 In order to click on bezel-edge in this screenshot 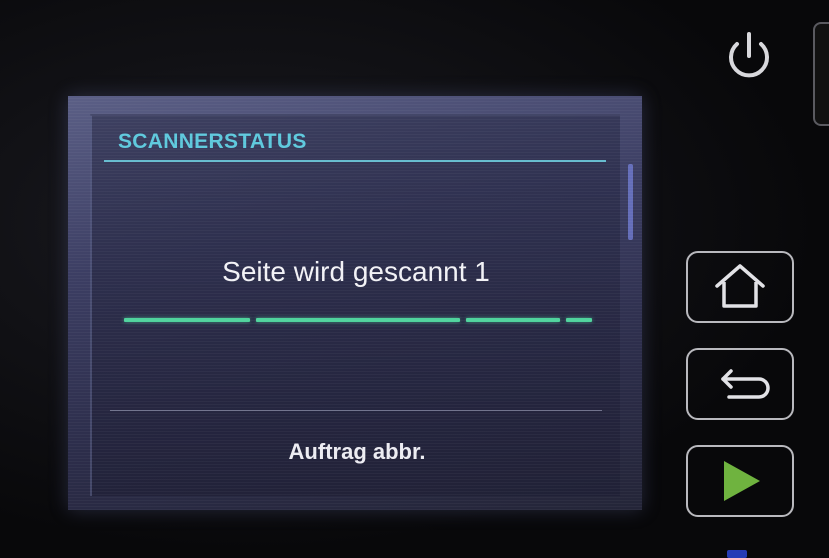, I will do `click(821, 74)`.